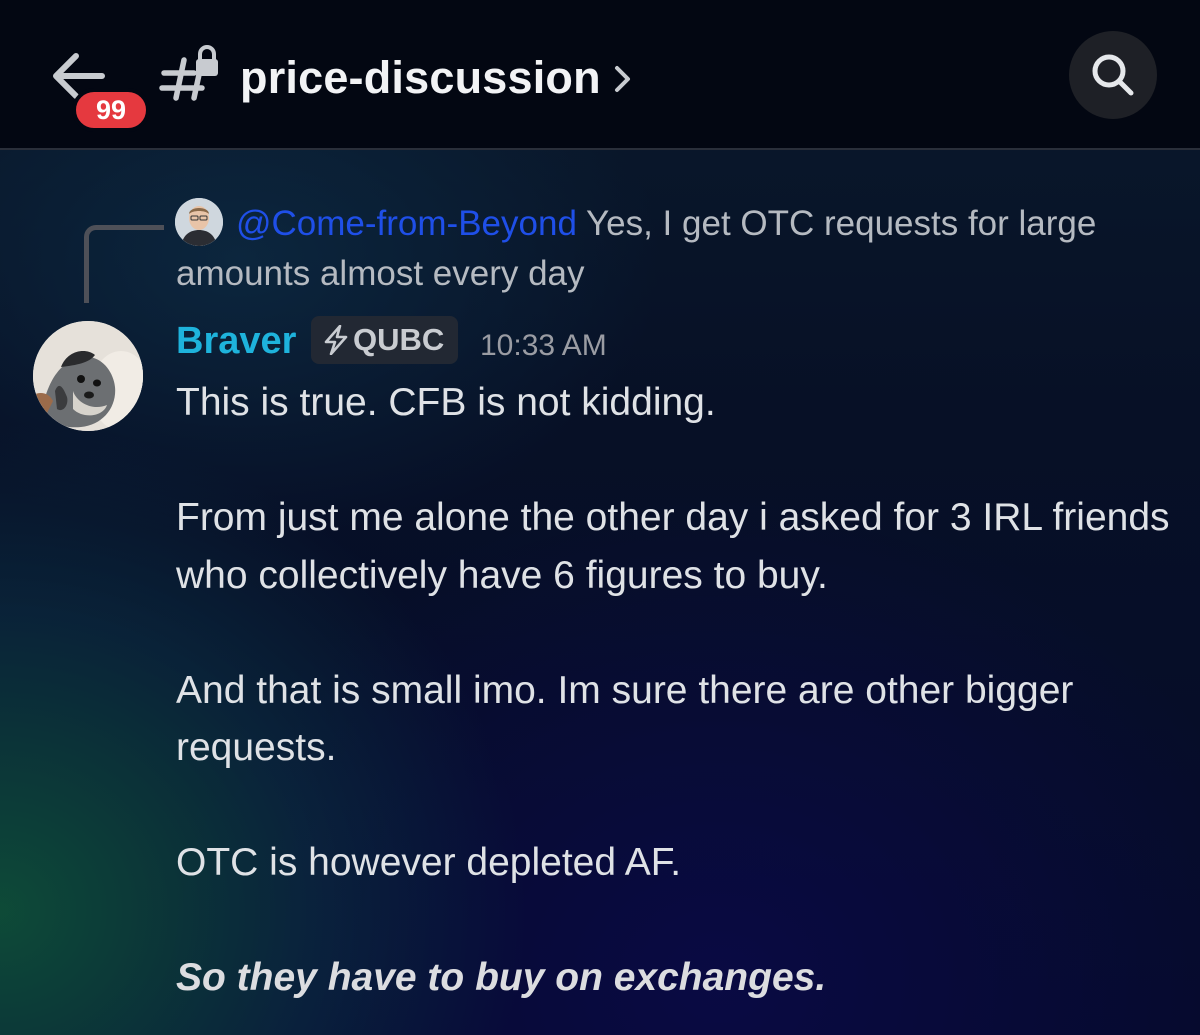 This screenshot has width=1200, height=1035. I want to click on locked-hash-icon, so click(188, 73).